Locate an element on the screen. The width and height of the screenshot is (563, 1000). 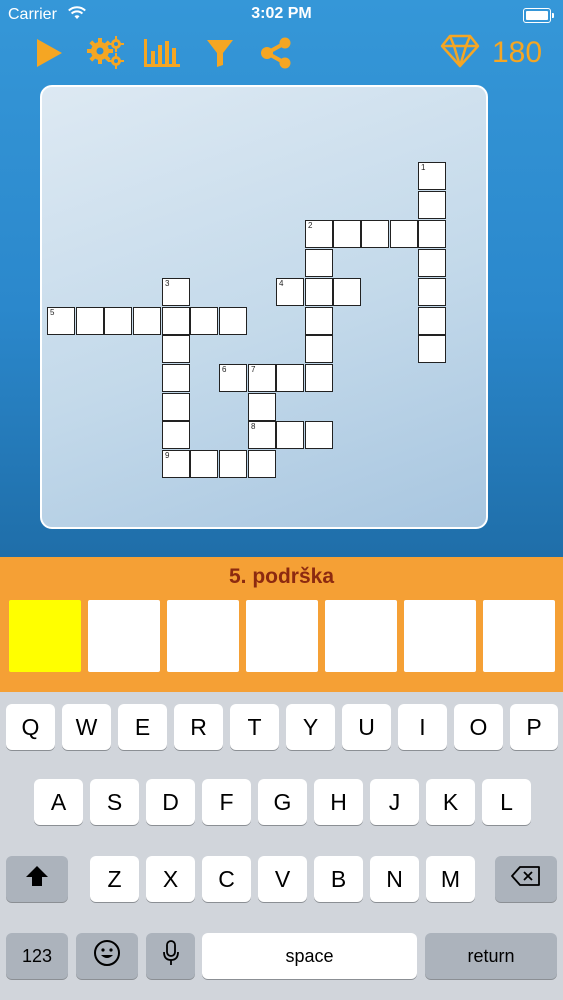
key-a: A is located at coordinates (58, 802).